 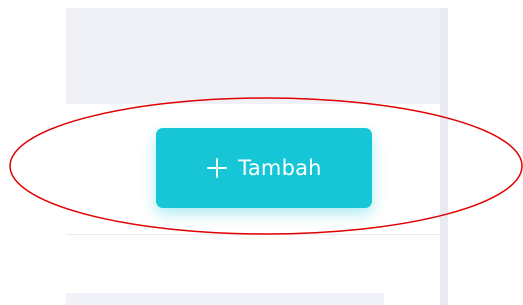 I want to click on plus-icon, so click(x=217, y=168).